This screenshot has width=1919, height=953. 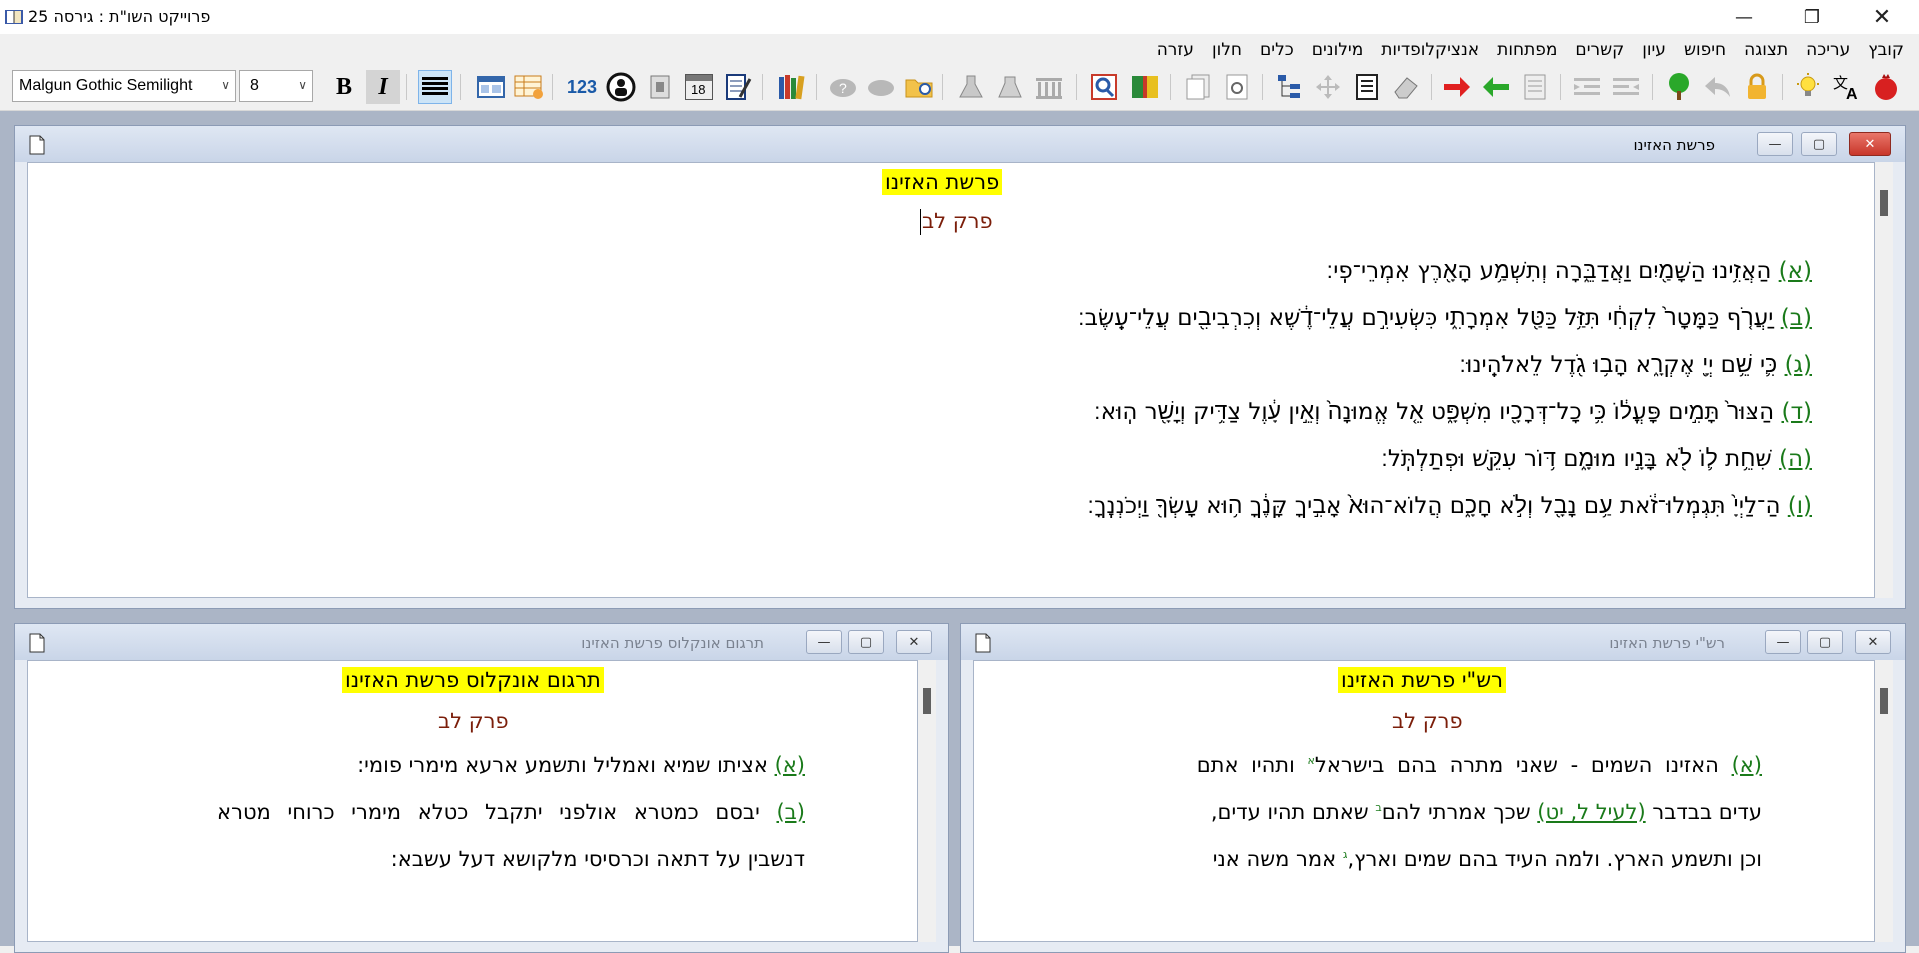 I want to click on green-tree-icon, so click(x=1679, y=86).